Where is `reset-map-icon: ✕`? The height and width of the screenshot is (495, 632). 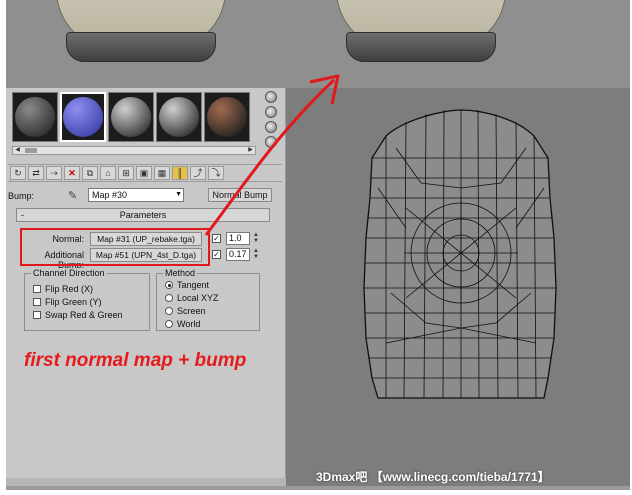
reset-map-icon: ✕ is located at coordinates (72, 173).